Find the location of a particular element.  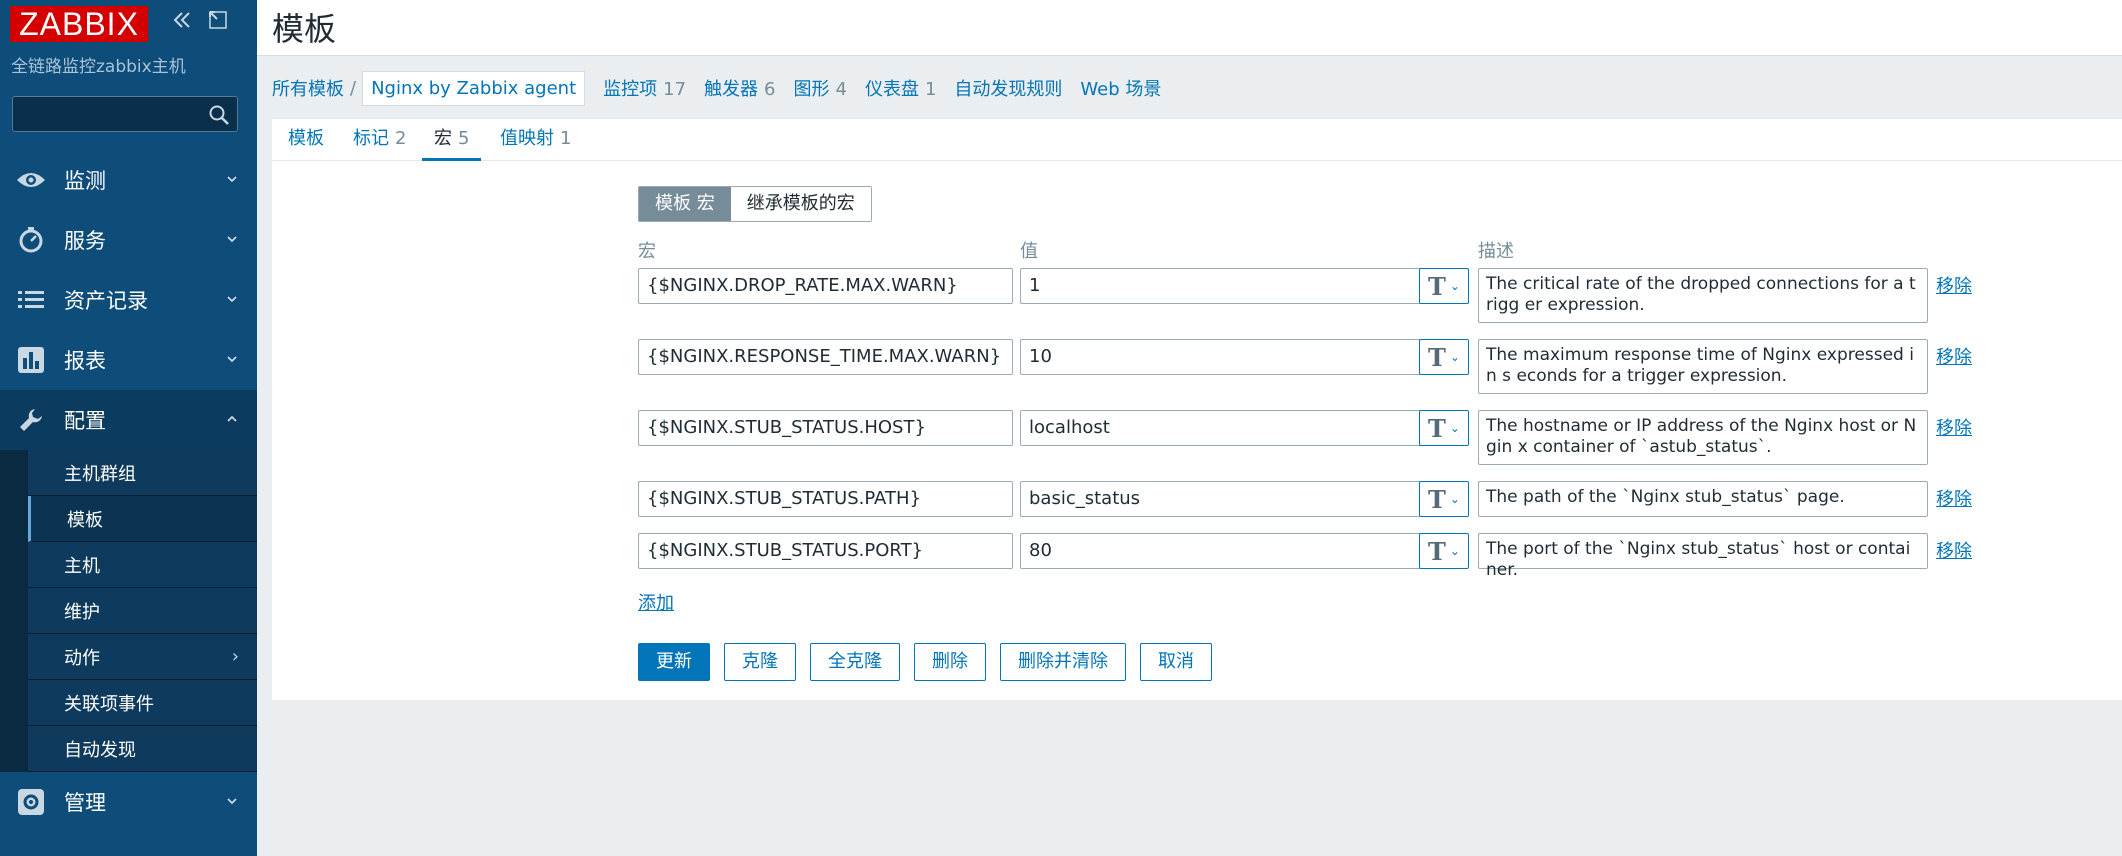

breadcrumb-all-templates: 所有模板 is located at coordinates (308, 88).